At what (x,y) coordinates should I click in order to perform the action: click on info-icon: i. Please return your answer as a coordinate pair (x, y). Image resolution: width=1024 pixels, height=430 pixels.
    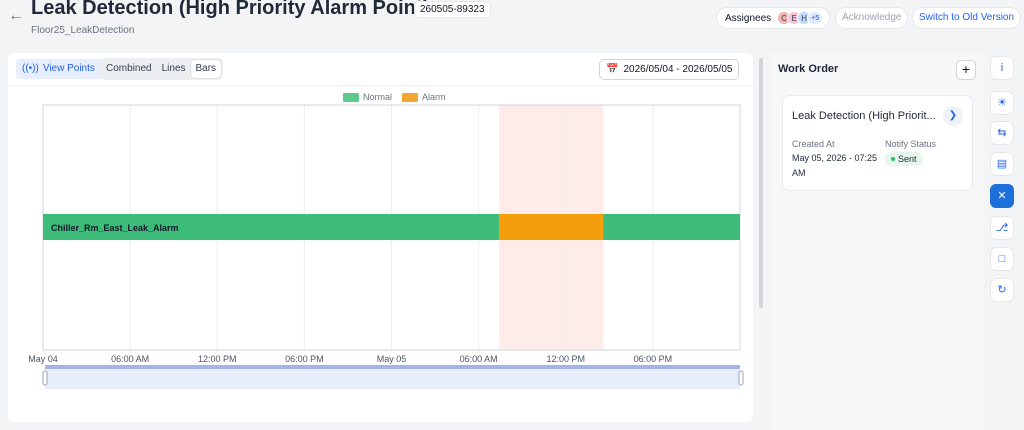
    Looking at the image, I should click on (1002, 68).